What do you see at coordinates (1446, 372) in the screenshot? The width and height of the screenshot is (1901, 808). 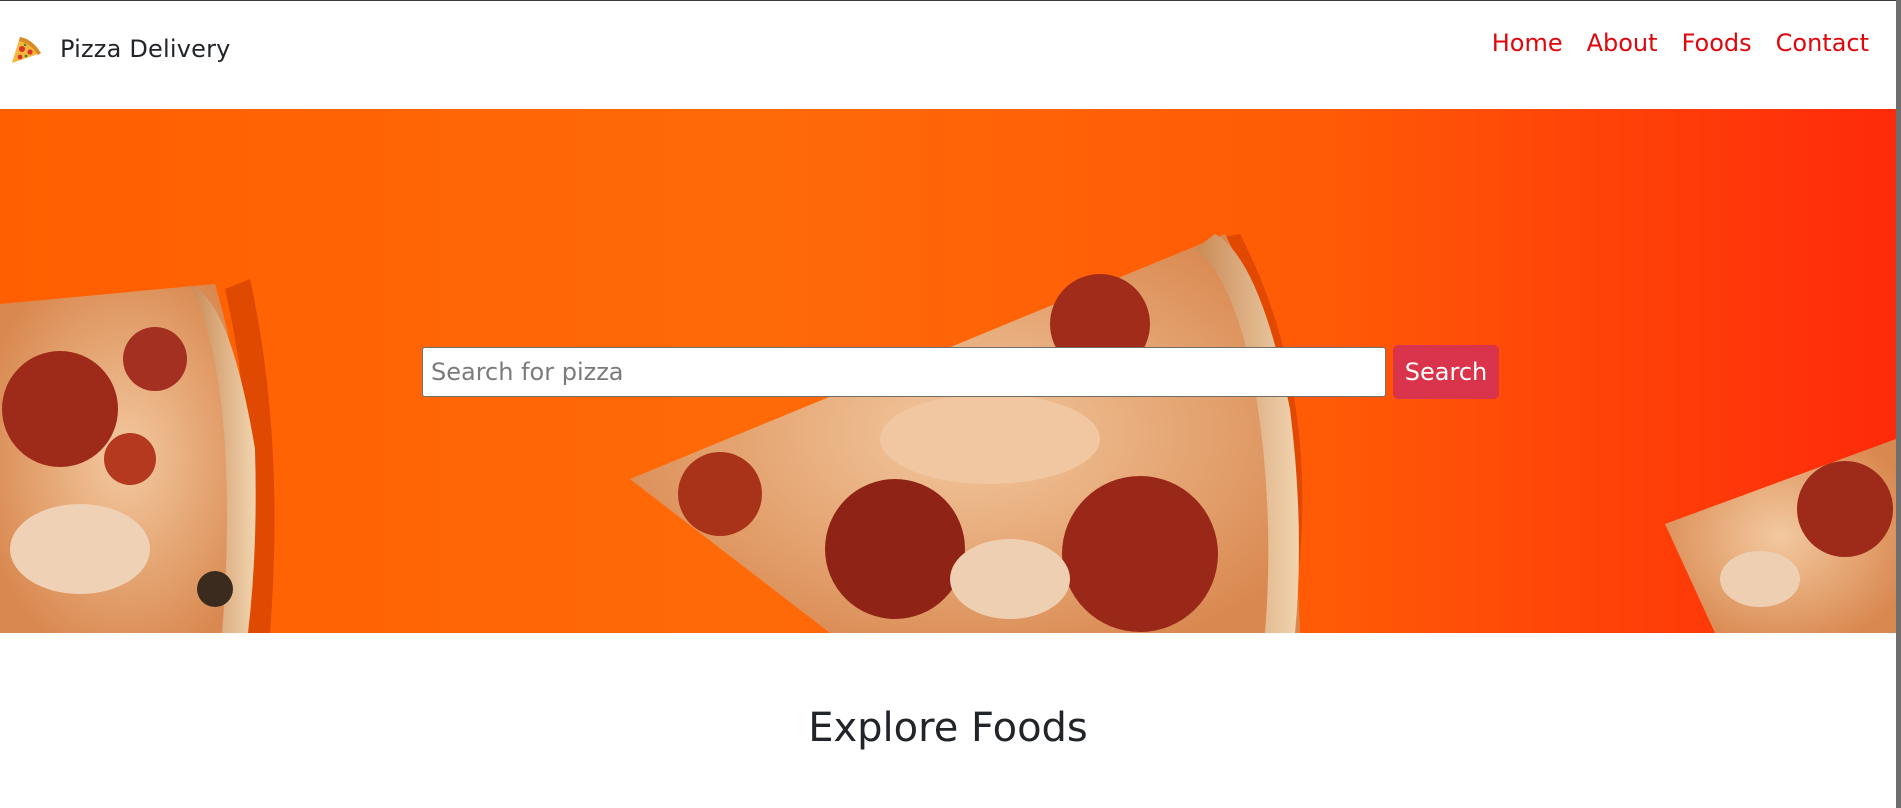 I see `search-button: Search` at bounding box center [1446, 372].